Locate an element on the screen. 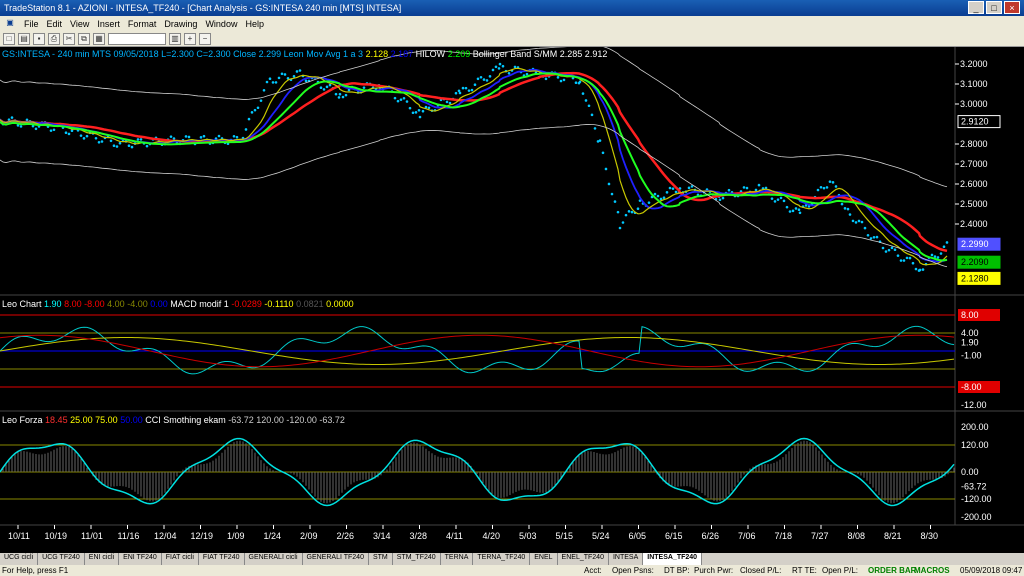  date-tick-label: 3/14 is located at coordinates (382, 536).